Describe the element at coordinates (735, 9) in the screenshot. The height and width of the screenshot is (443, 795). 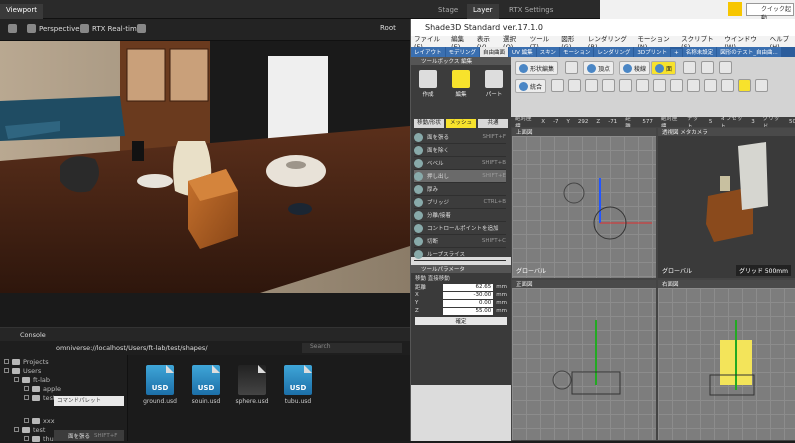
I see `notification-icon` at that location.